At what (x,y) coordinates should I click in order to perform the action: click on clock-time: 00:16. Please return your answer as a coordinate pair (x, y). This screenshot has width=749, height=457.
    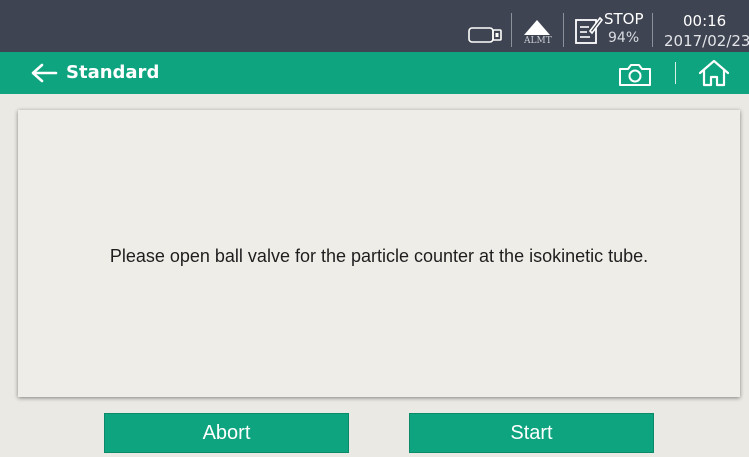
    Looking at the image, I should click on (705, 21).